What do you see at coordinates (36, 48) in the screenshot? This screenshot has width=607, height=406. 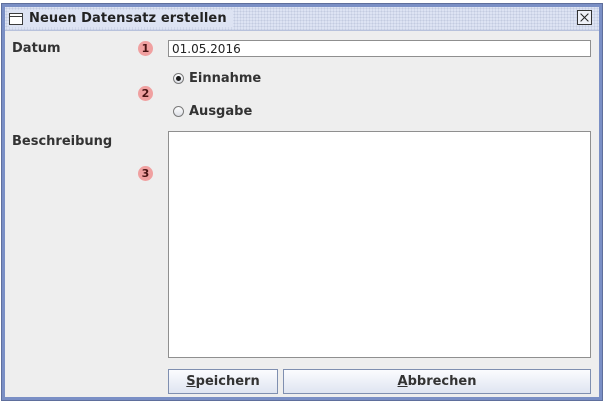 I see `datum-label: Datum` at bounding box center [36, 48].